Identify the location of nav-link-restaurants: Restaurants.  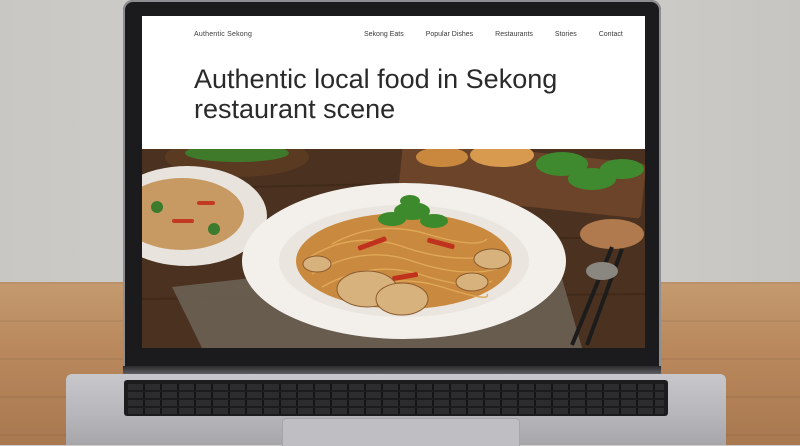
(514, 34).